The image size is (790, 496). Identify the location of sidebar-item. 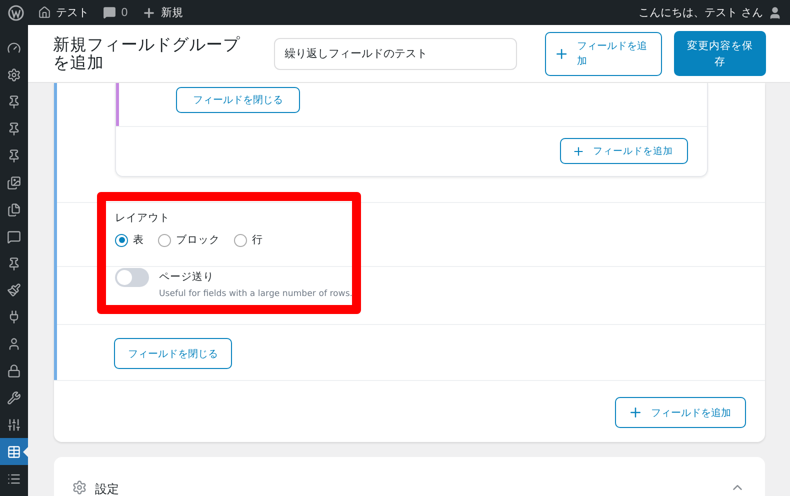
(14, 452).